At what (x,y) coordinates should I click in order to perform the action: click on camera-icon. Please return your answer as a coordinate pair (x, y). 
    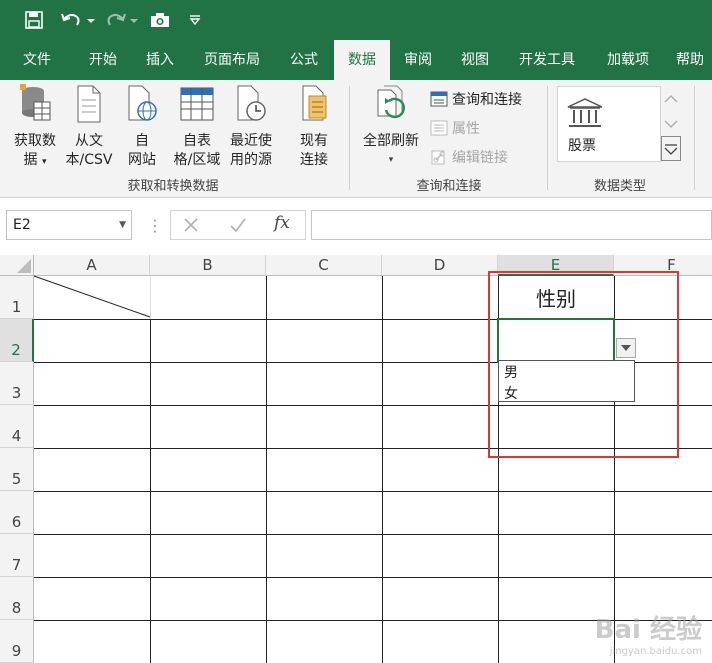
    Looking at the image, I should click on (160, 20).